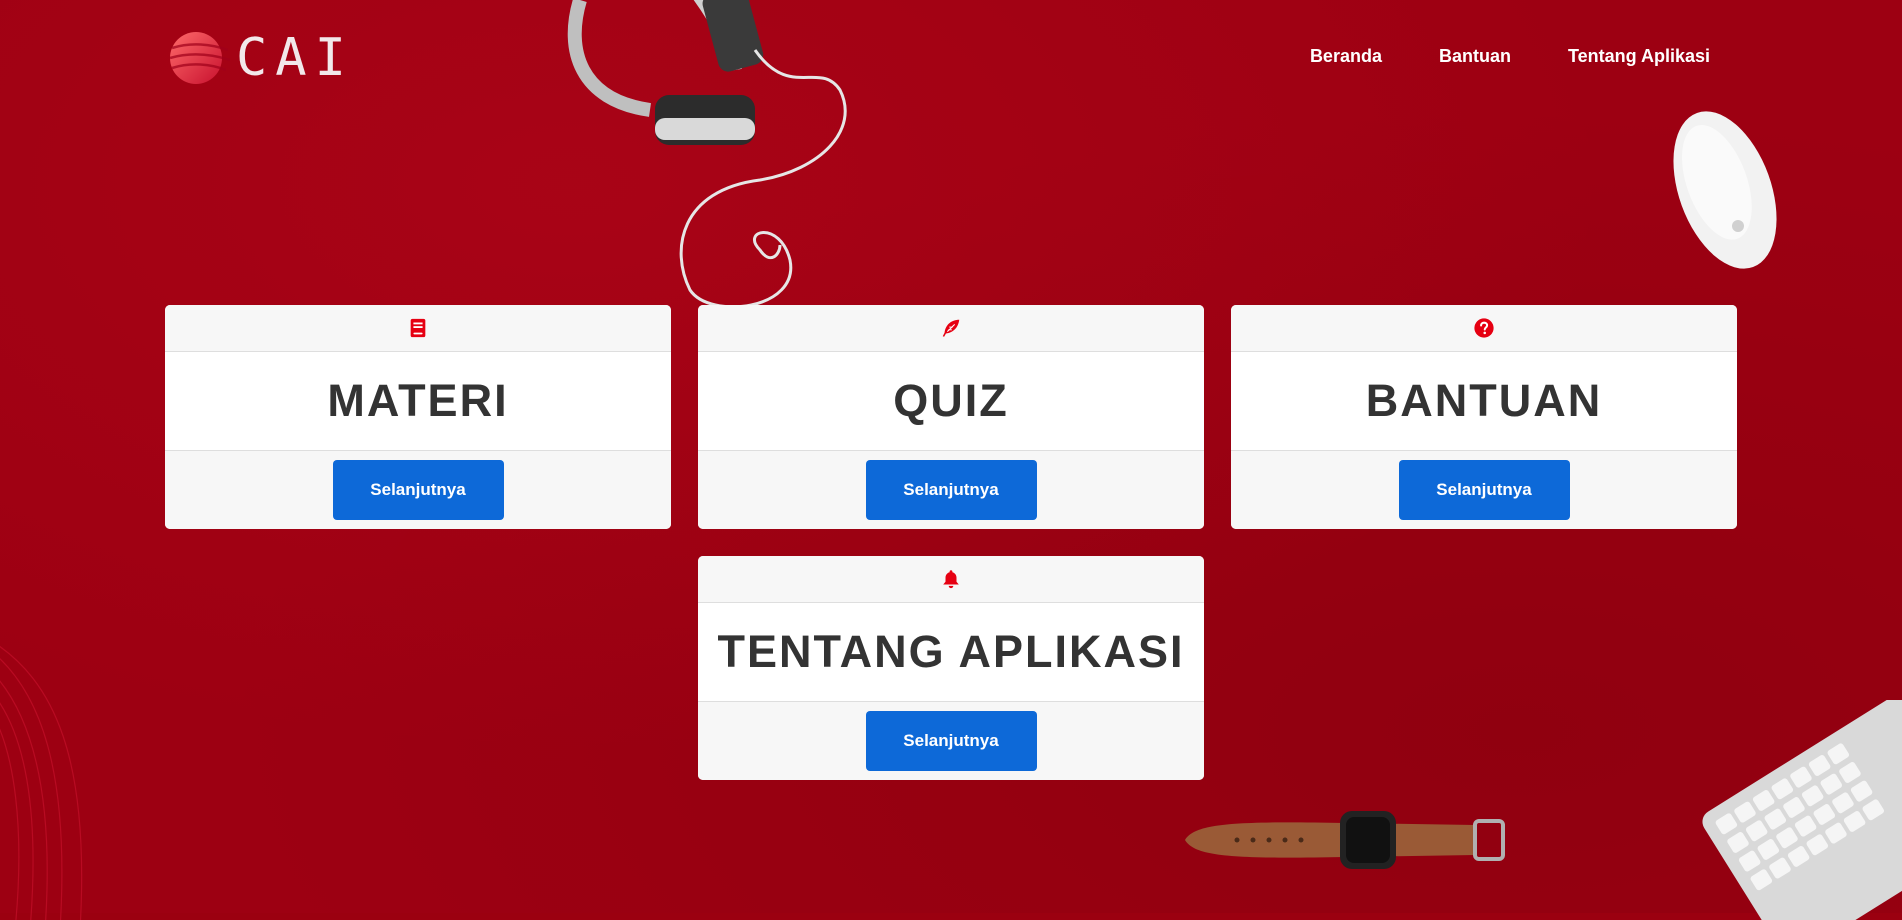 The image size is (1902, 920). I want to click on card-title: QUIZ, so click(951, 400).